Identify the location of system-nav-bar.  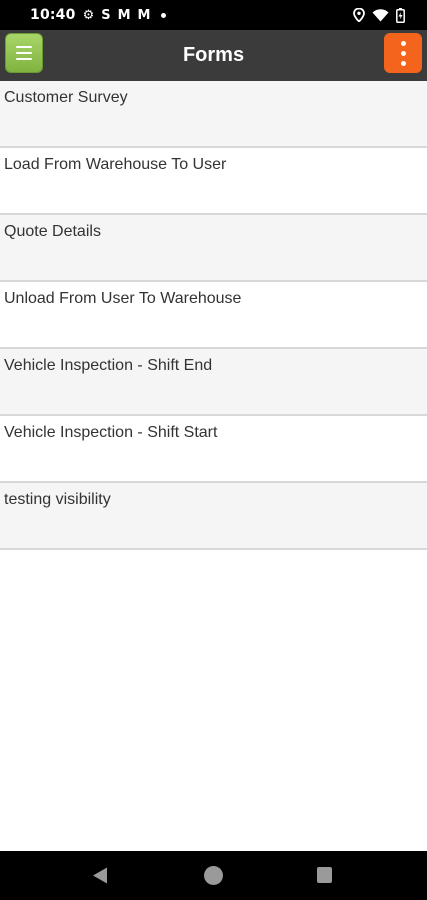
(213, 875).